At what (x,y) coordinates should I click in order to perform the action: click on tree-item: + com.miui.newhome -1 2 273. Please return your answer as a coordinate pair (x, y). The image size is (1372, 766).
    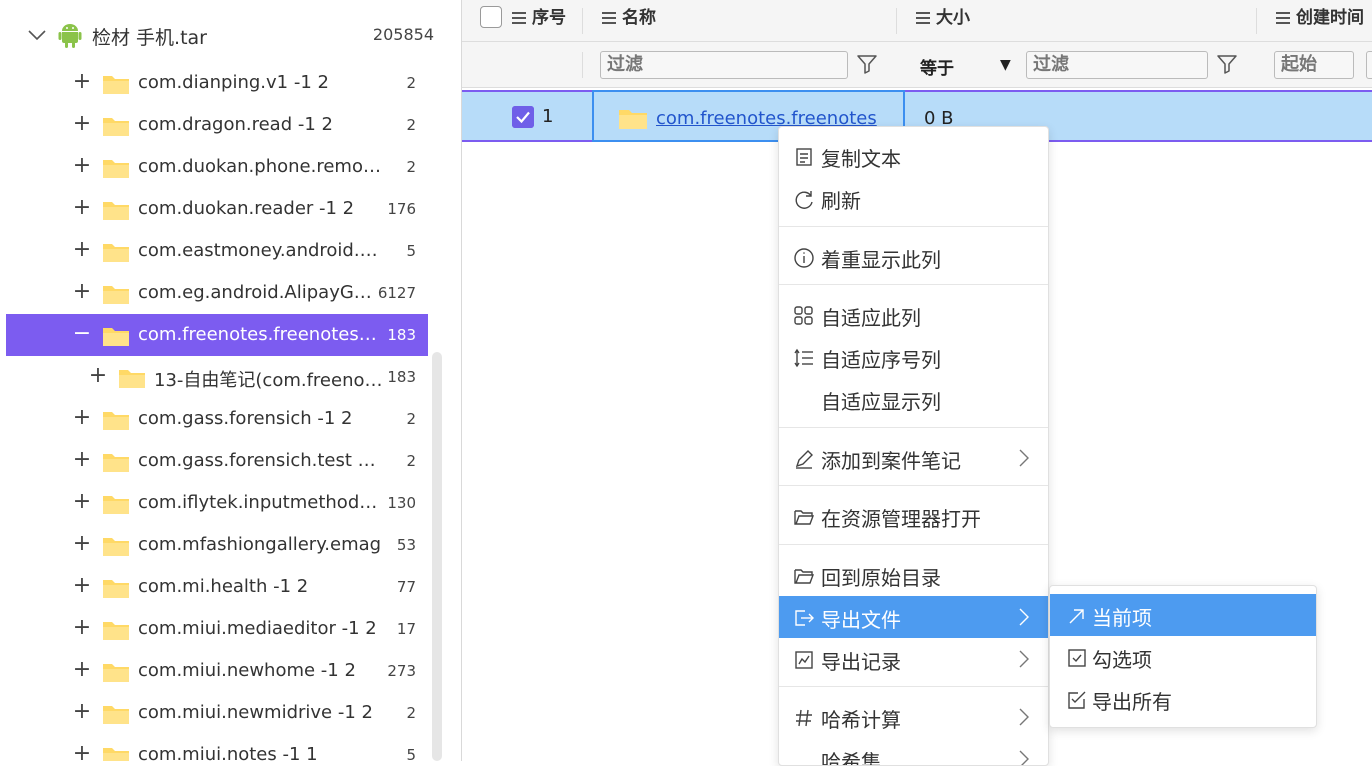
    Looking at the image, I should click on (217, 671).